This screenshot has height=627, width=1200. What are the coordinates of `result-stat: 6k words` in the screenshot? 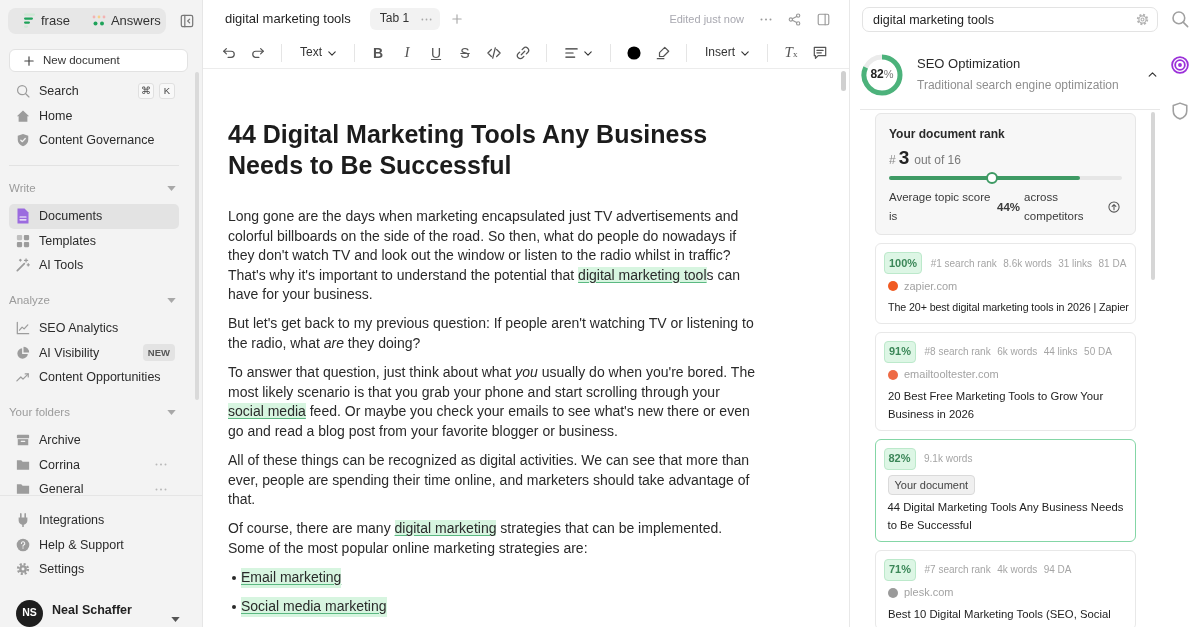 It's located at (1017, 351).